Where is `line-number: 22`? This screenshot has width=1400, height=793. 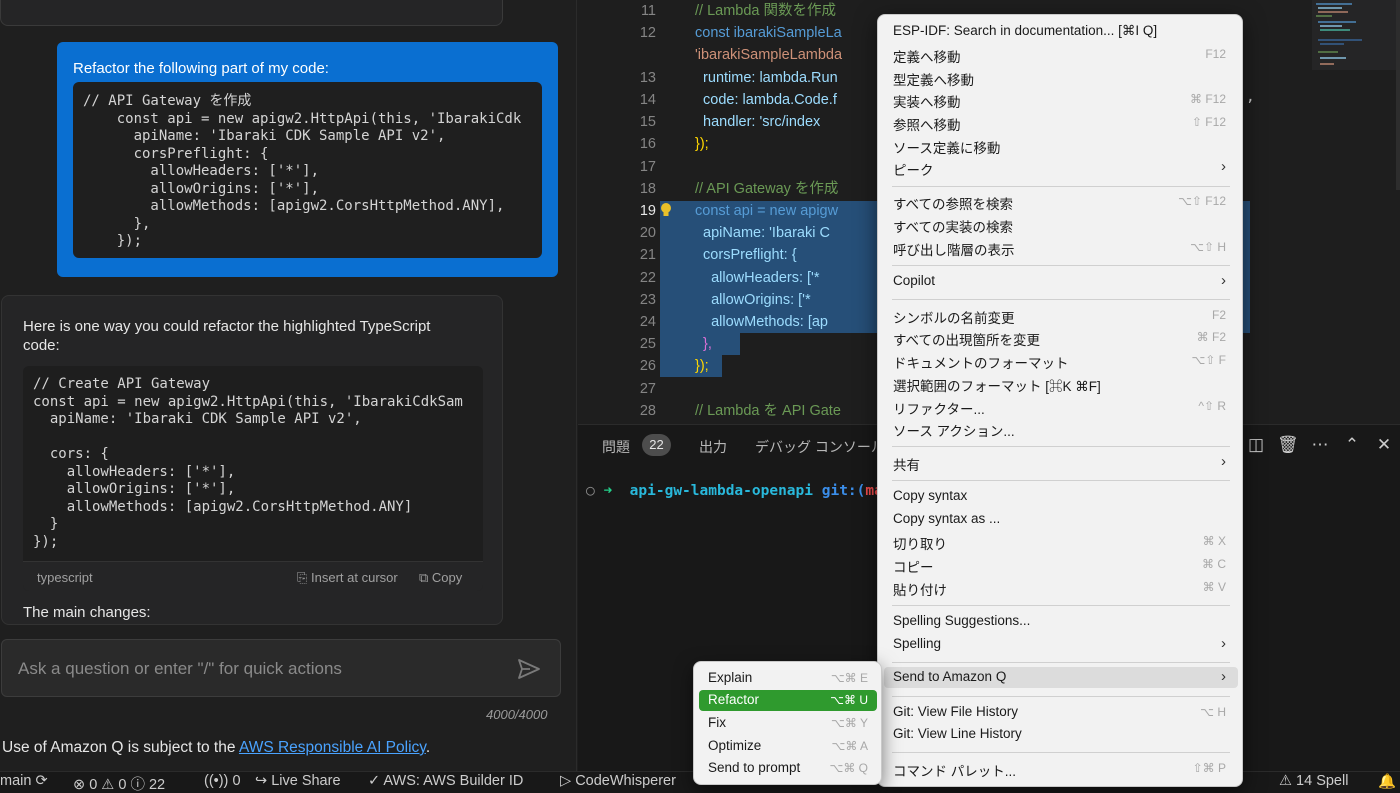
line-number: 22 is located at coordinates (647, 278).